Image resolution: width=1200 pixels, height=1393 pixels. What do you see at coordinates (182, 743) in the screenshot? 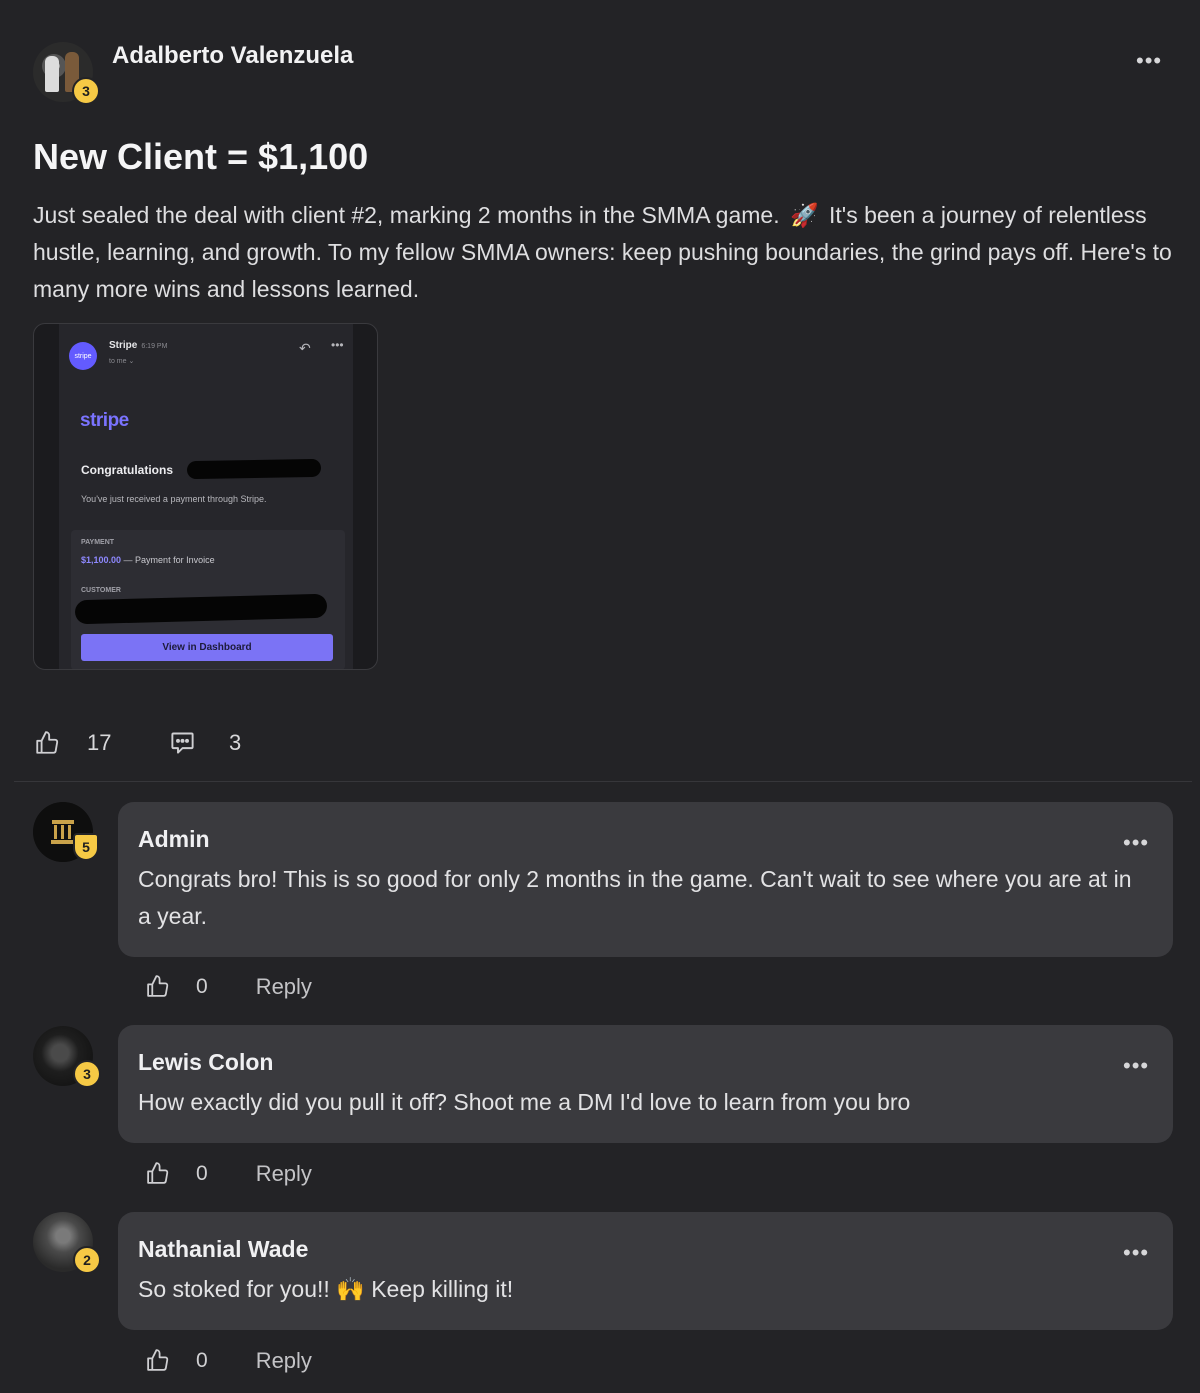
I see `comment-bubble-icon` at bounding box center [182, 743].